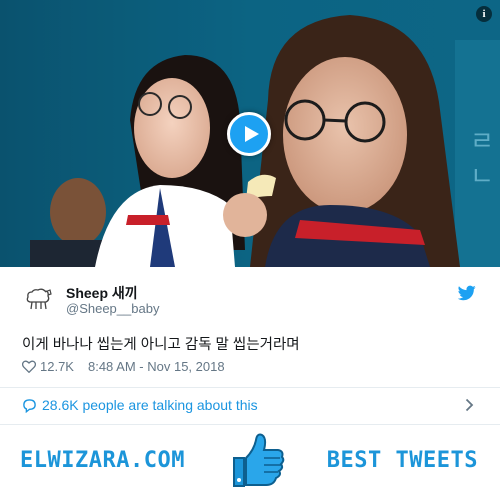  I want to click on sheep-avatar, so click(38, 299).